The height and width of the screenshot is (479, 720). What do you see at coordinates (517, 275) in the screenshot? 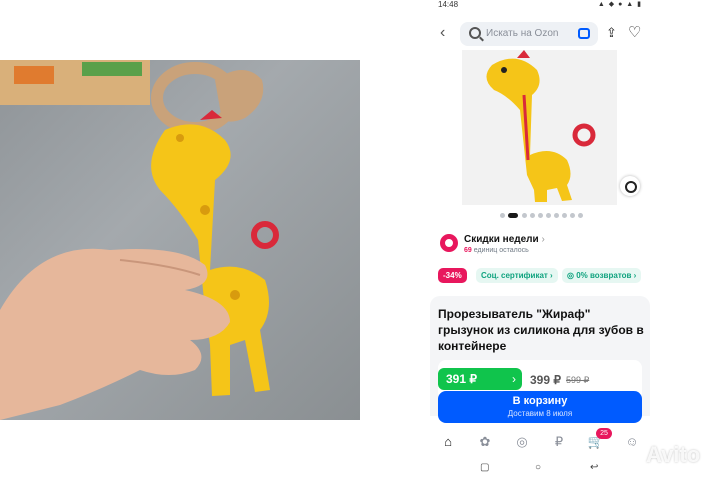
I see `certificate-tag: Соц. сертификат ›` at bounding box center [517, 275].